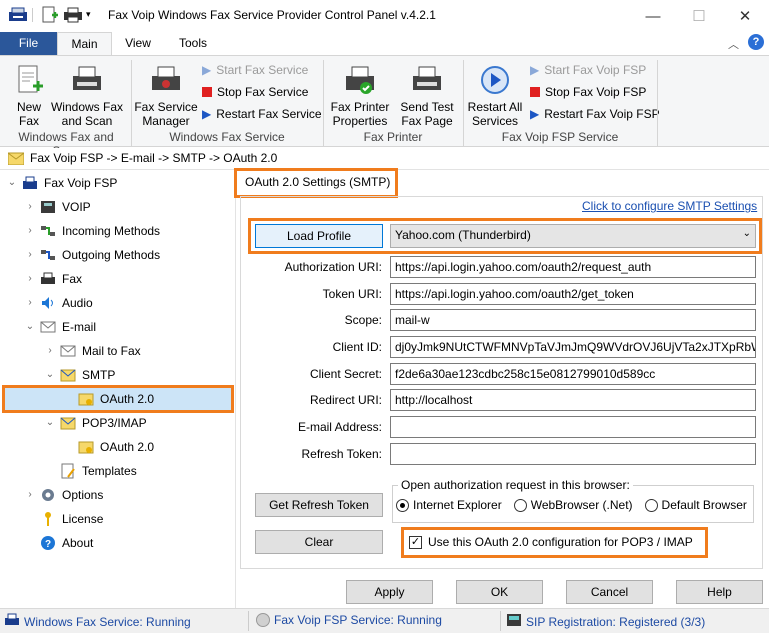 This screenshot has height=633, width=769. I want to click on new-fax-button: New Fax, so click(29, 96).